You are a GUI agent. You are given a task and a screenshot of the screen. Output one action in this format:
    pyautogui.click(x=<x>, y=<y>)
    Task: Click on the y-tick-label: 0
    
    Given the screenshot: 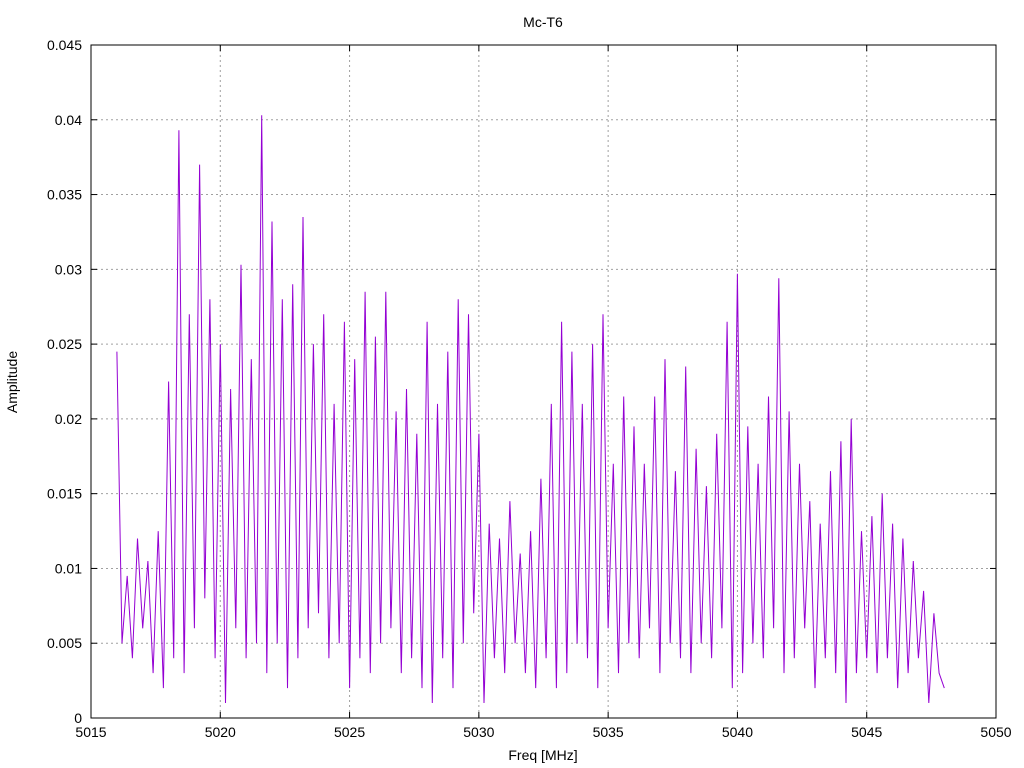 What is the action you would take?
    pyautogui.click(x=78, y=718)
    